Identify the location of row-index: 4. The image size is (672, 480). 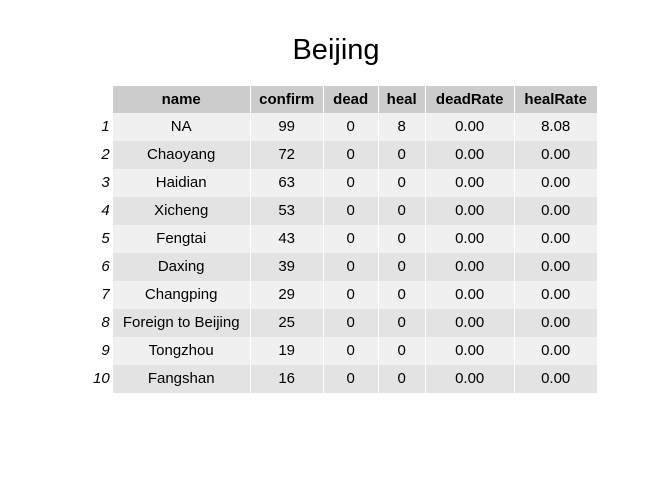
(105, 210).